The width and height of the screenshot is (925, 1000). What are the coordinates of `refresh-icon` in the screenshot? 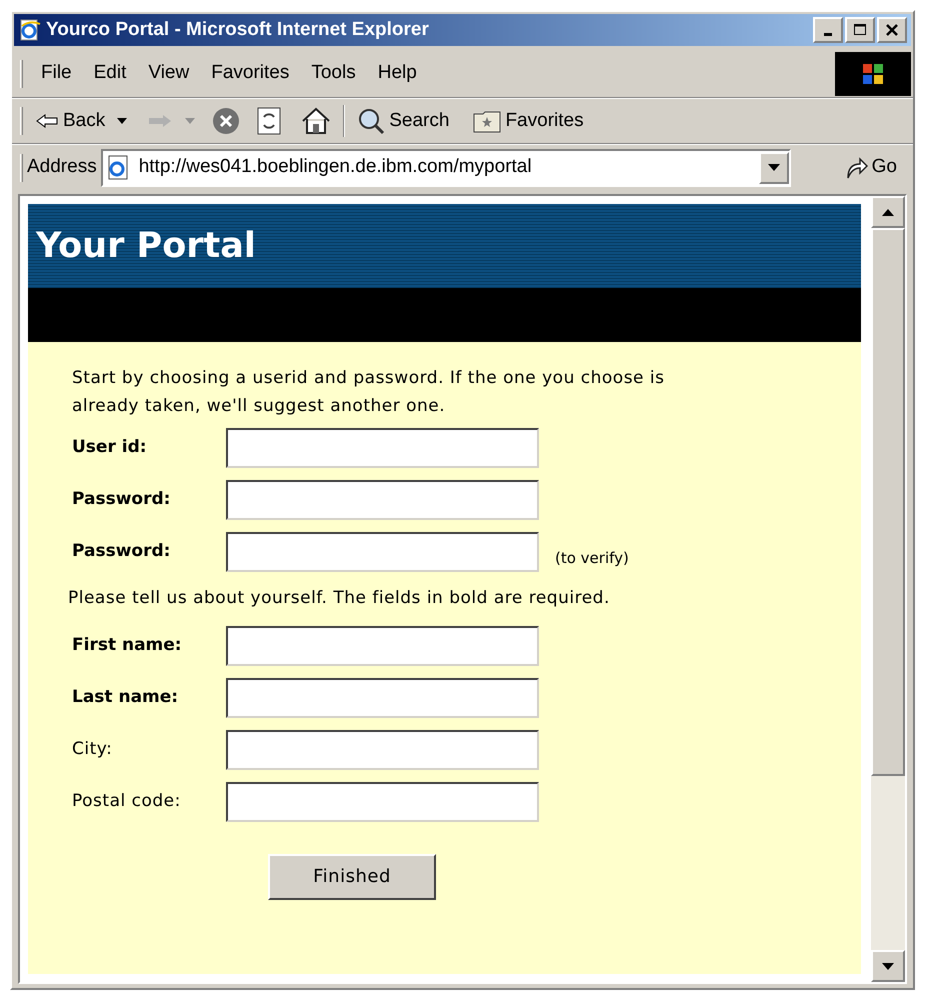 It's located at (269, 121).